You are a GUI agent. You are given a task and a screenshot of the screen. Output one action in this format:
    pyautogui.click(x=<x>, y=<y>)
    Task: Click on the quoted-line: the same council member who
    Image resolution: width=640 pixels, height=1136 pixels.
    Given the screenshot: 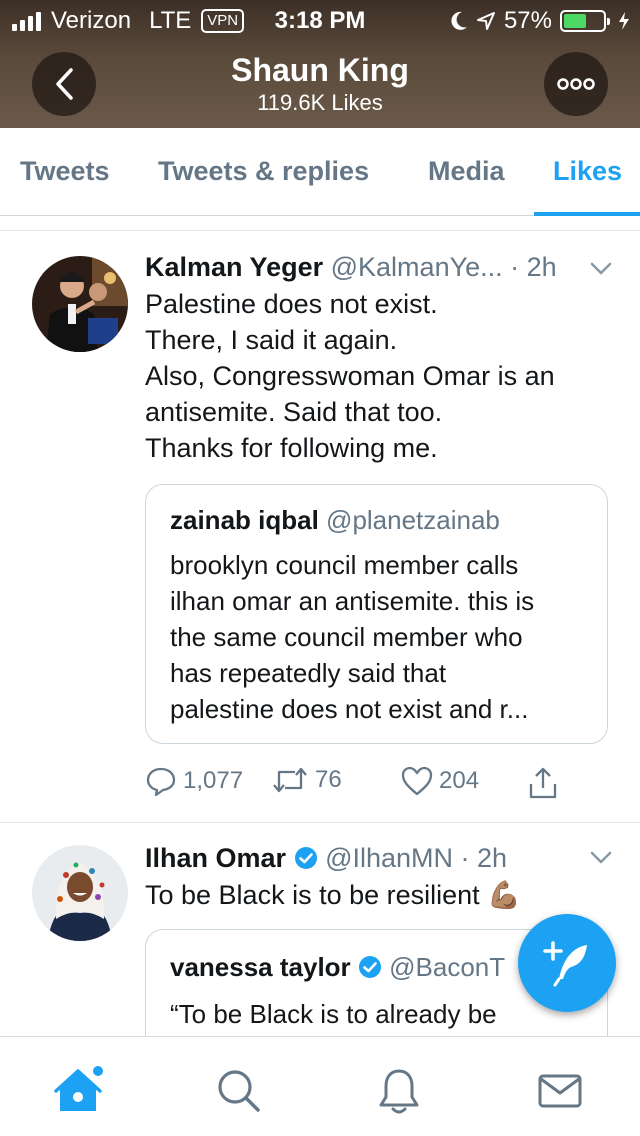 What is the action you would take?
    pyautogui.click(x=346, y=637)
    